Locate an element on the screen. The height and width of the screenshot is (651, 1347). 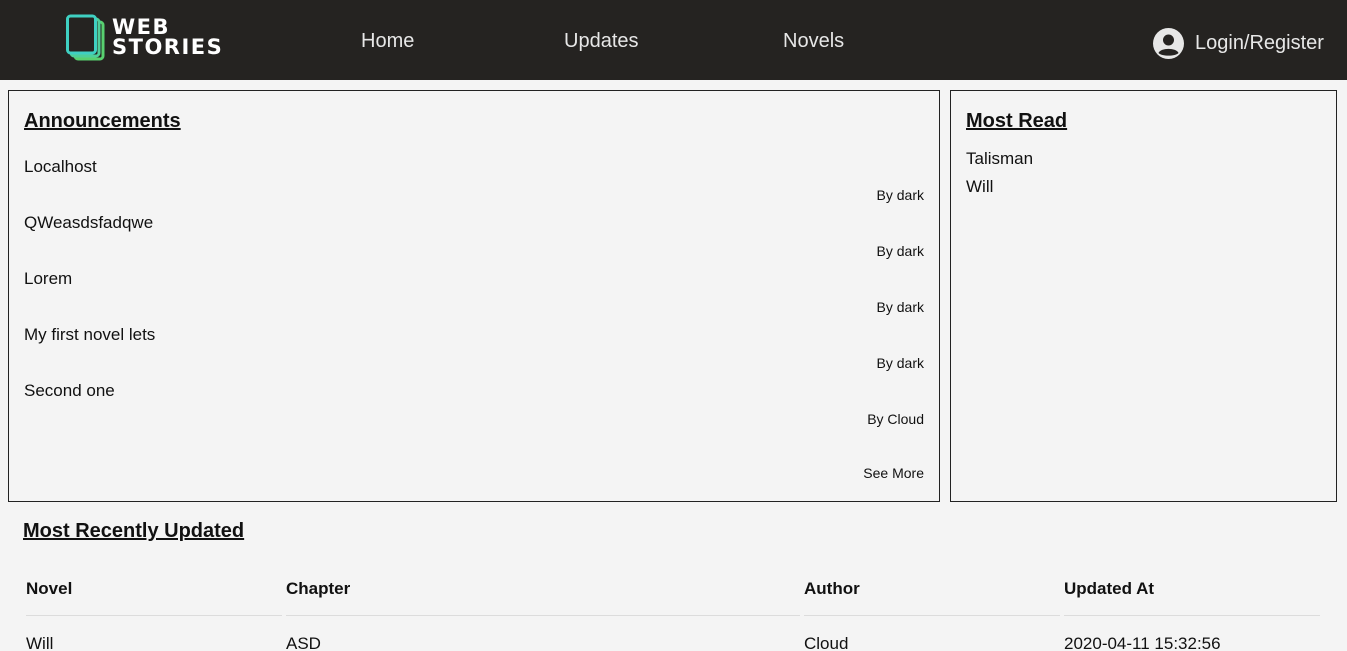
user-avatar-icon is located at coordinates (1168, 43).